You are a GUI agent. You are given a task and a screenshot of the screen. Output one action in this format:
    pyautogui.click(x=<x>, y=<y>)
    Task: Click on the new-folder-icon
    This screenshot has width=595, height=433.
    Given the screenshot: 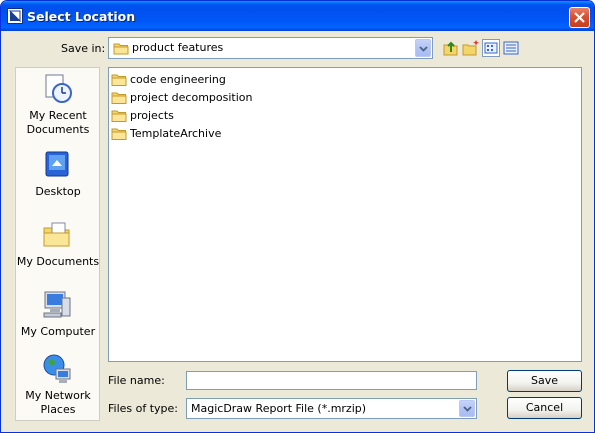 What is the action you would take?
    pyautogui.click(x=470, y=48)
    